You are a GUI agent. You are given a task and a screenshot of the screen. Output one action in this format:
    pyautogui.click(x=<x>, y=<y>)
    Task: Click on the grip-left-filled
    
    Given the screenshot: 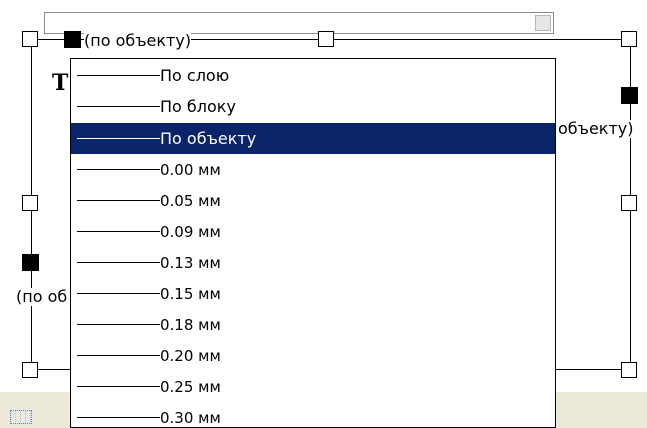 What is the action you would take?
    pyautogui.click(x=30, y=262)
    